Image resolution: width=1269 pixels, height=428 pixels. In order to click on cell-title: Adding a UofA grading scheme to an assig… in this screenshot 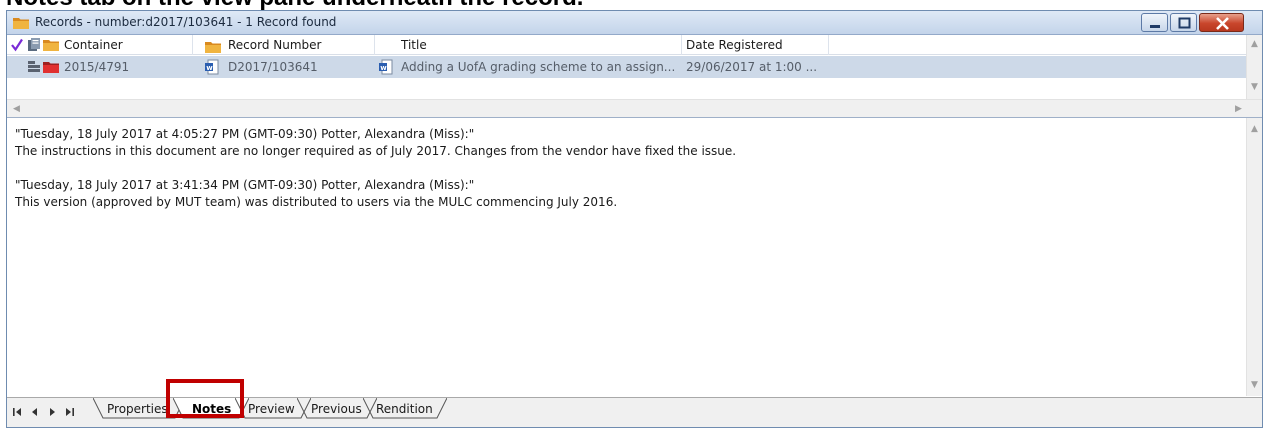, I will do `click(538, 67)`.